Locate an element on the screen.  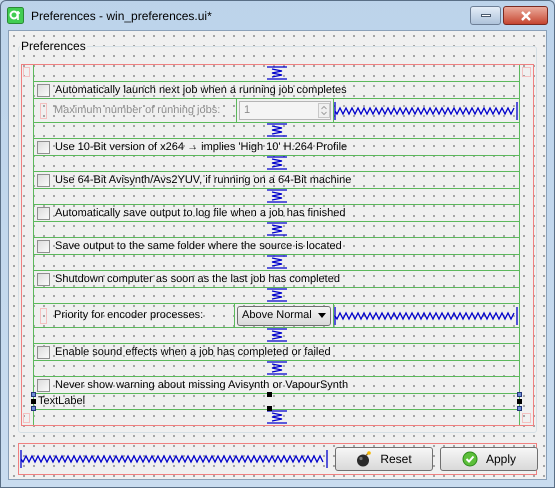
text-label: TextLabel is located at coordinates (62, 402).